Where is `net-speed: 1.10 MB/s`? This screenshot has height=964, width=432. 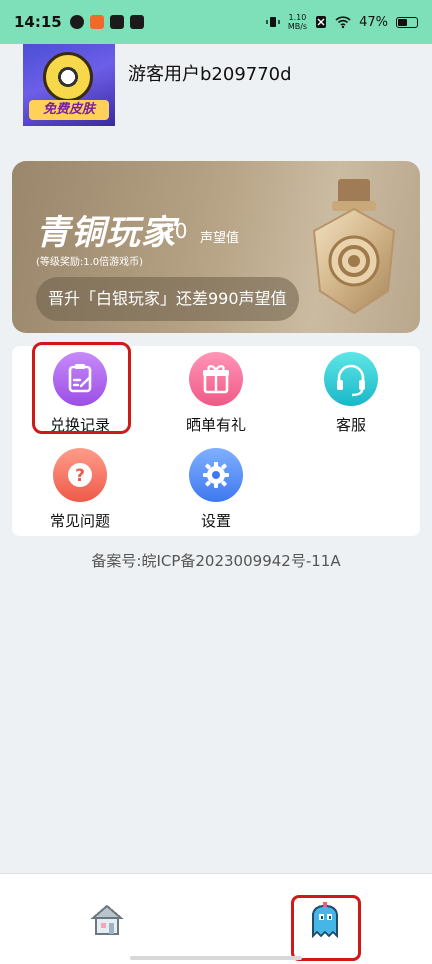 net-speed: 1.10 MB/s is located at coordinates (297, 22).